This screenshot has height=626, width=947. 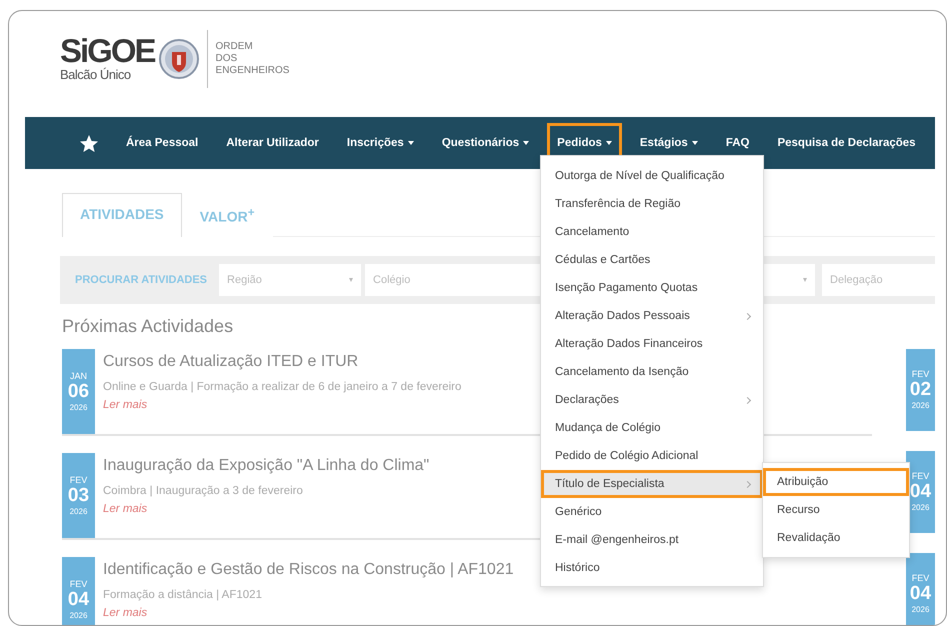 What do you see at coordinates (282, 386) in the screenshot?
I see `event-details: Online e Guarda | Formação a realizar de 6 de janeiro a 7 de fevereiro` at bounding box center [282, 386].